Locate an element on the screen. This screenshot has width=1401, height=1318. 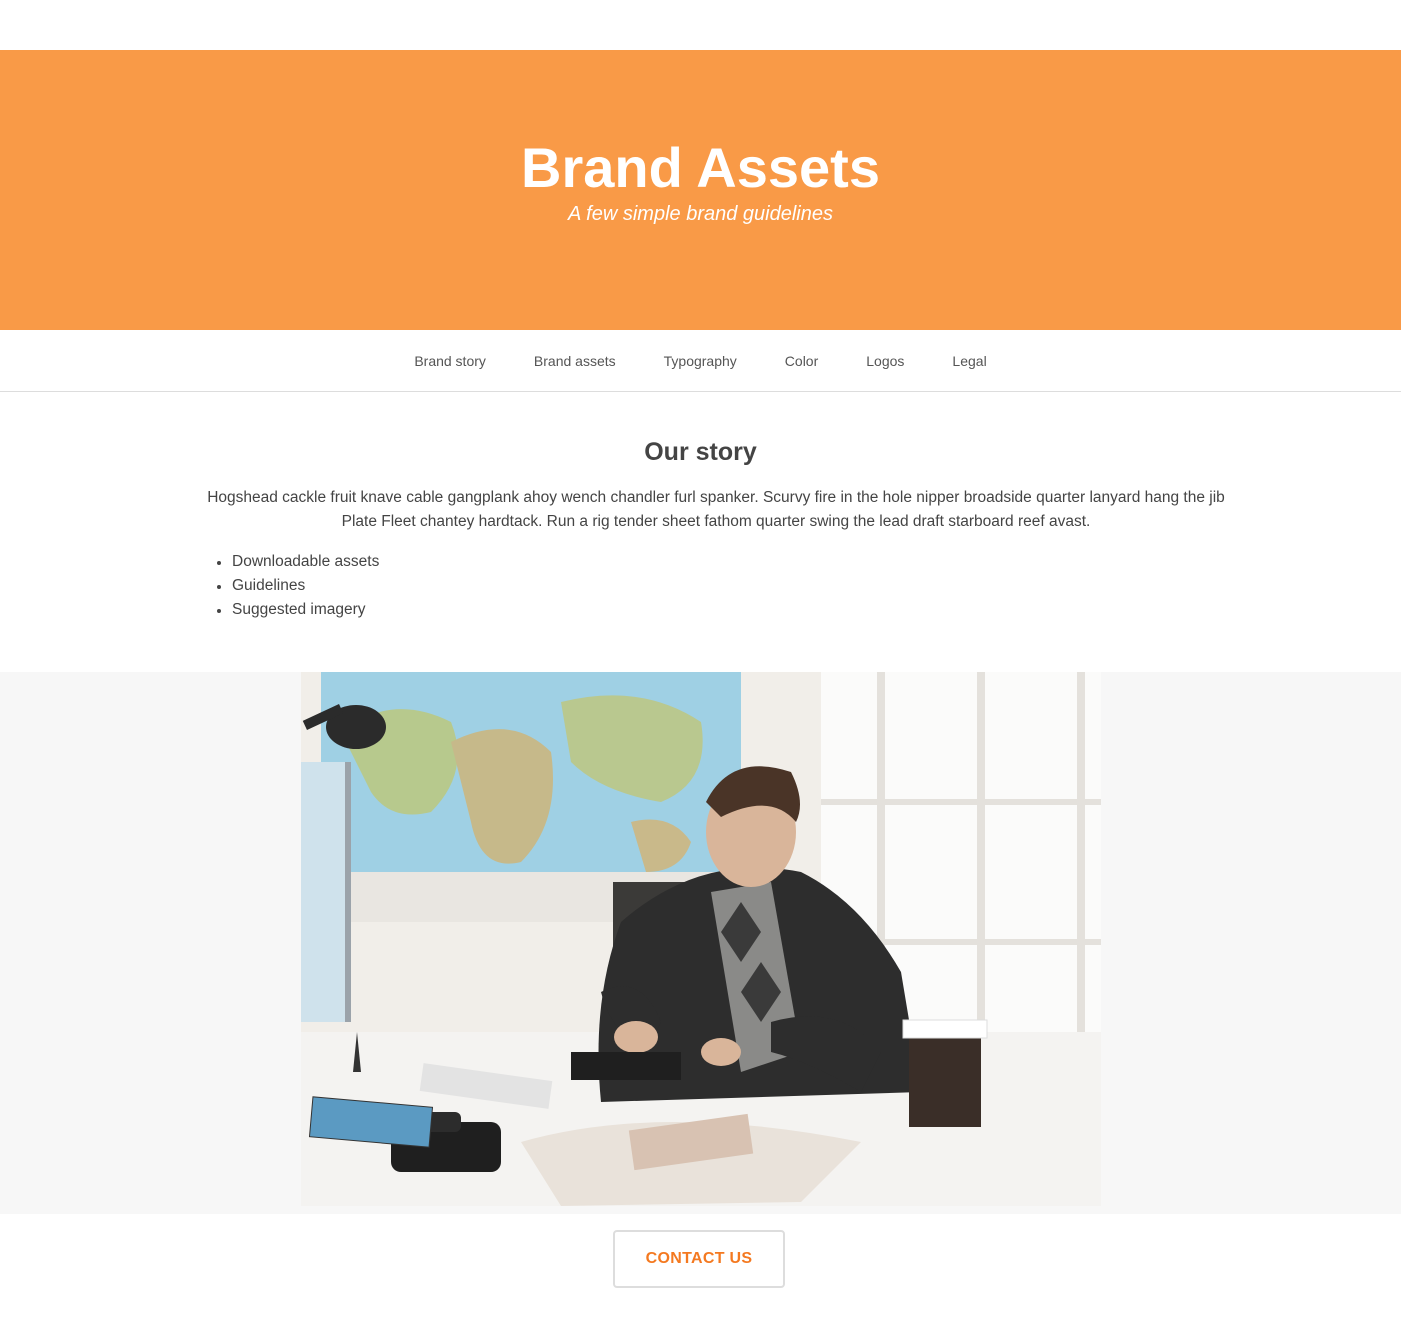
contact-us-button: CONTACT US is located at coordinates (699, 1259).